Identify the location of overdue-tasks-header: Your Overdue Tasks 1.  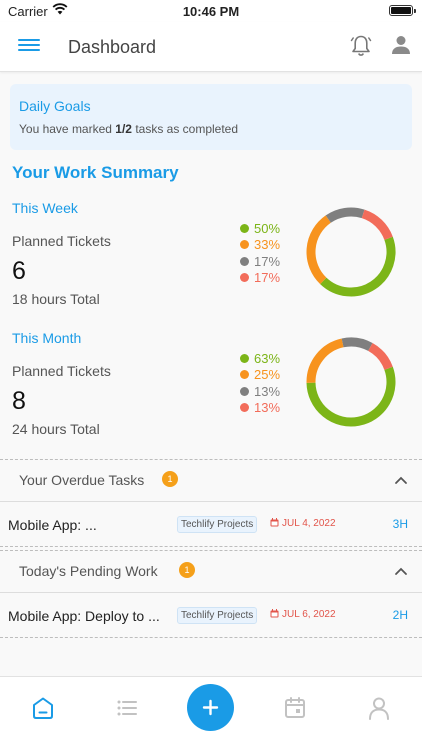
(211, 480).